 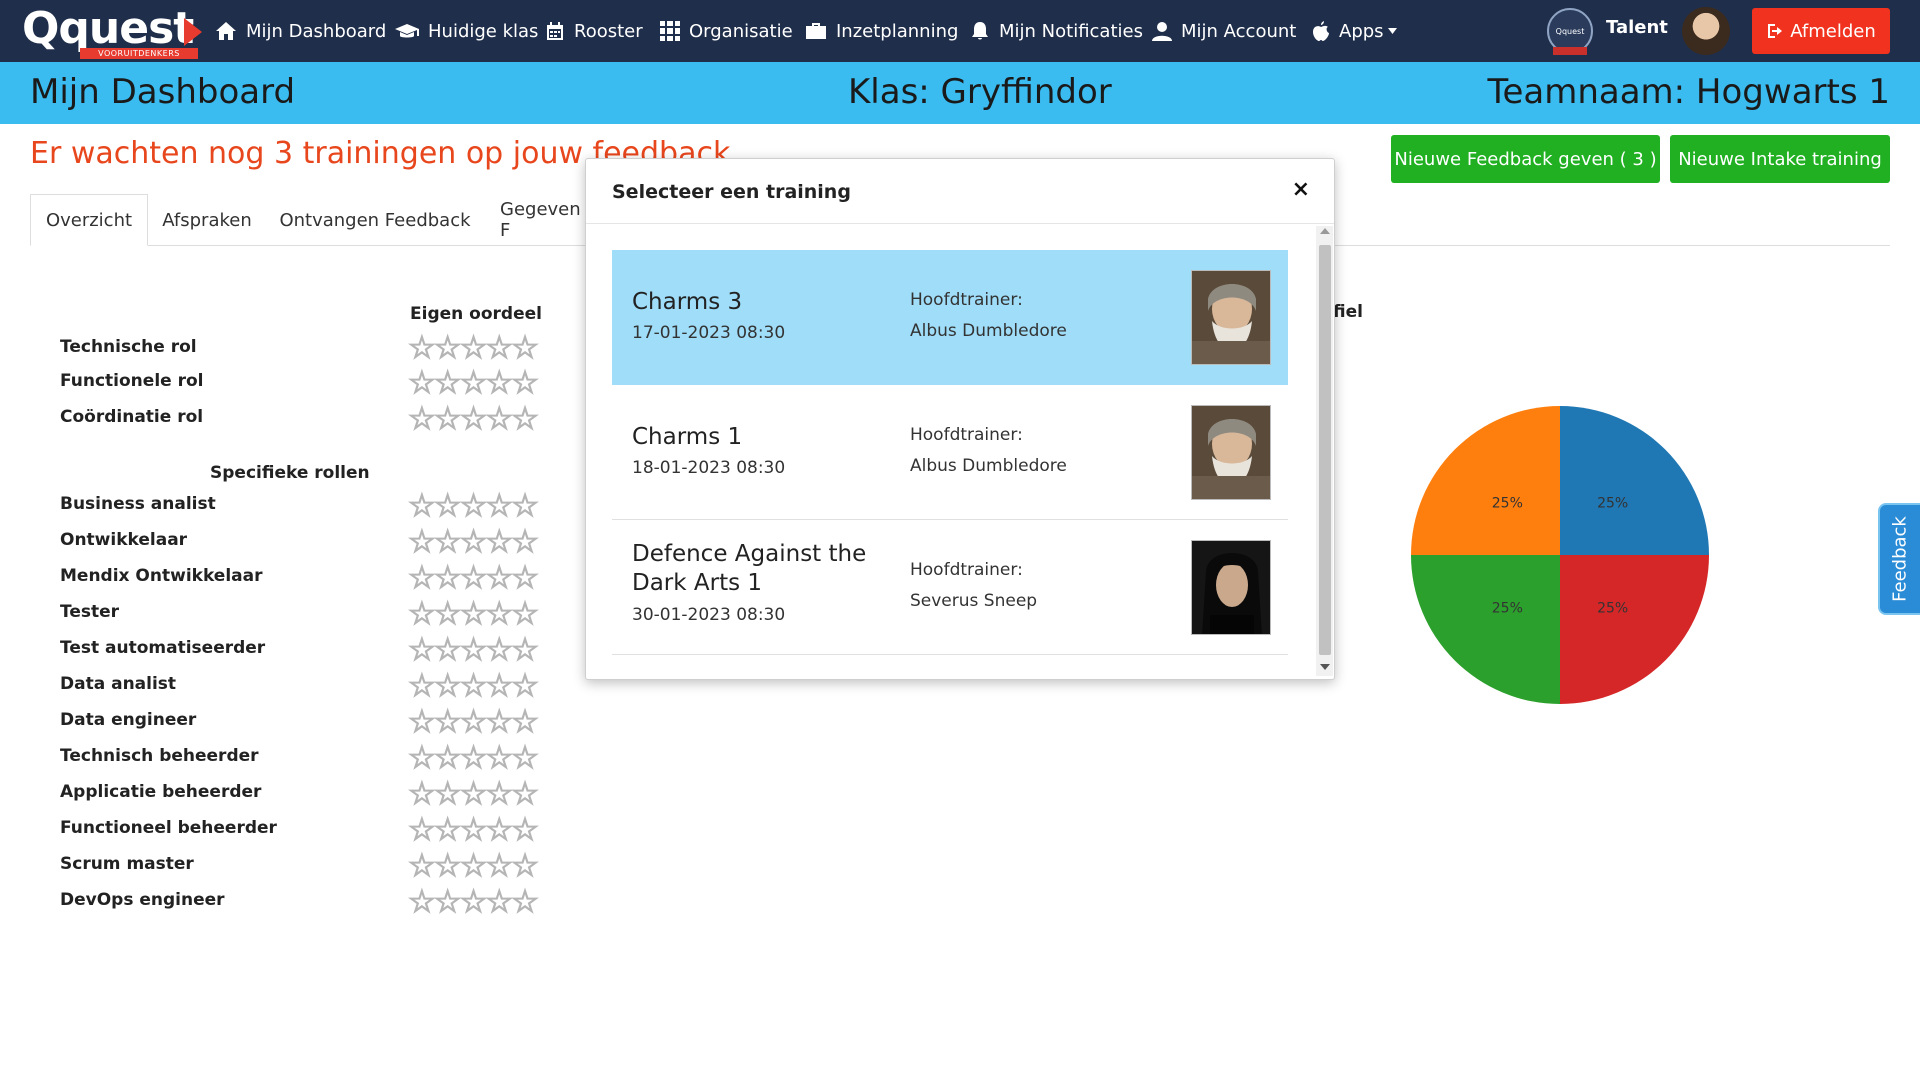 What do you see at coordinates (731, 192) in the screenshot?
I see `modal-title: Selecteer een training` at bounding box center [731, 192].